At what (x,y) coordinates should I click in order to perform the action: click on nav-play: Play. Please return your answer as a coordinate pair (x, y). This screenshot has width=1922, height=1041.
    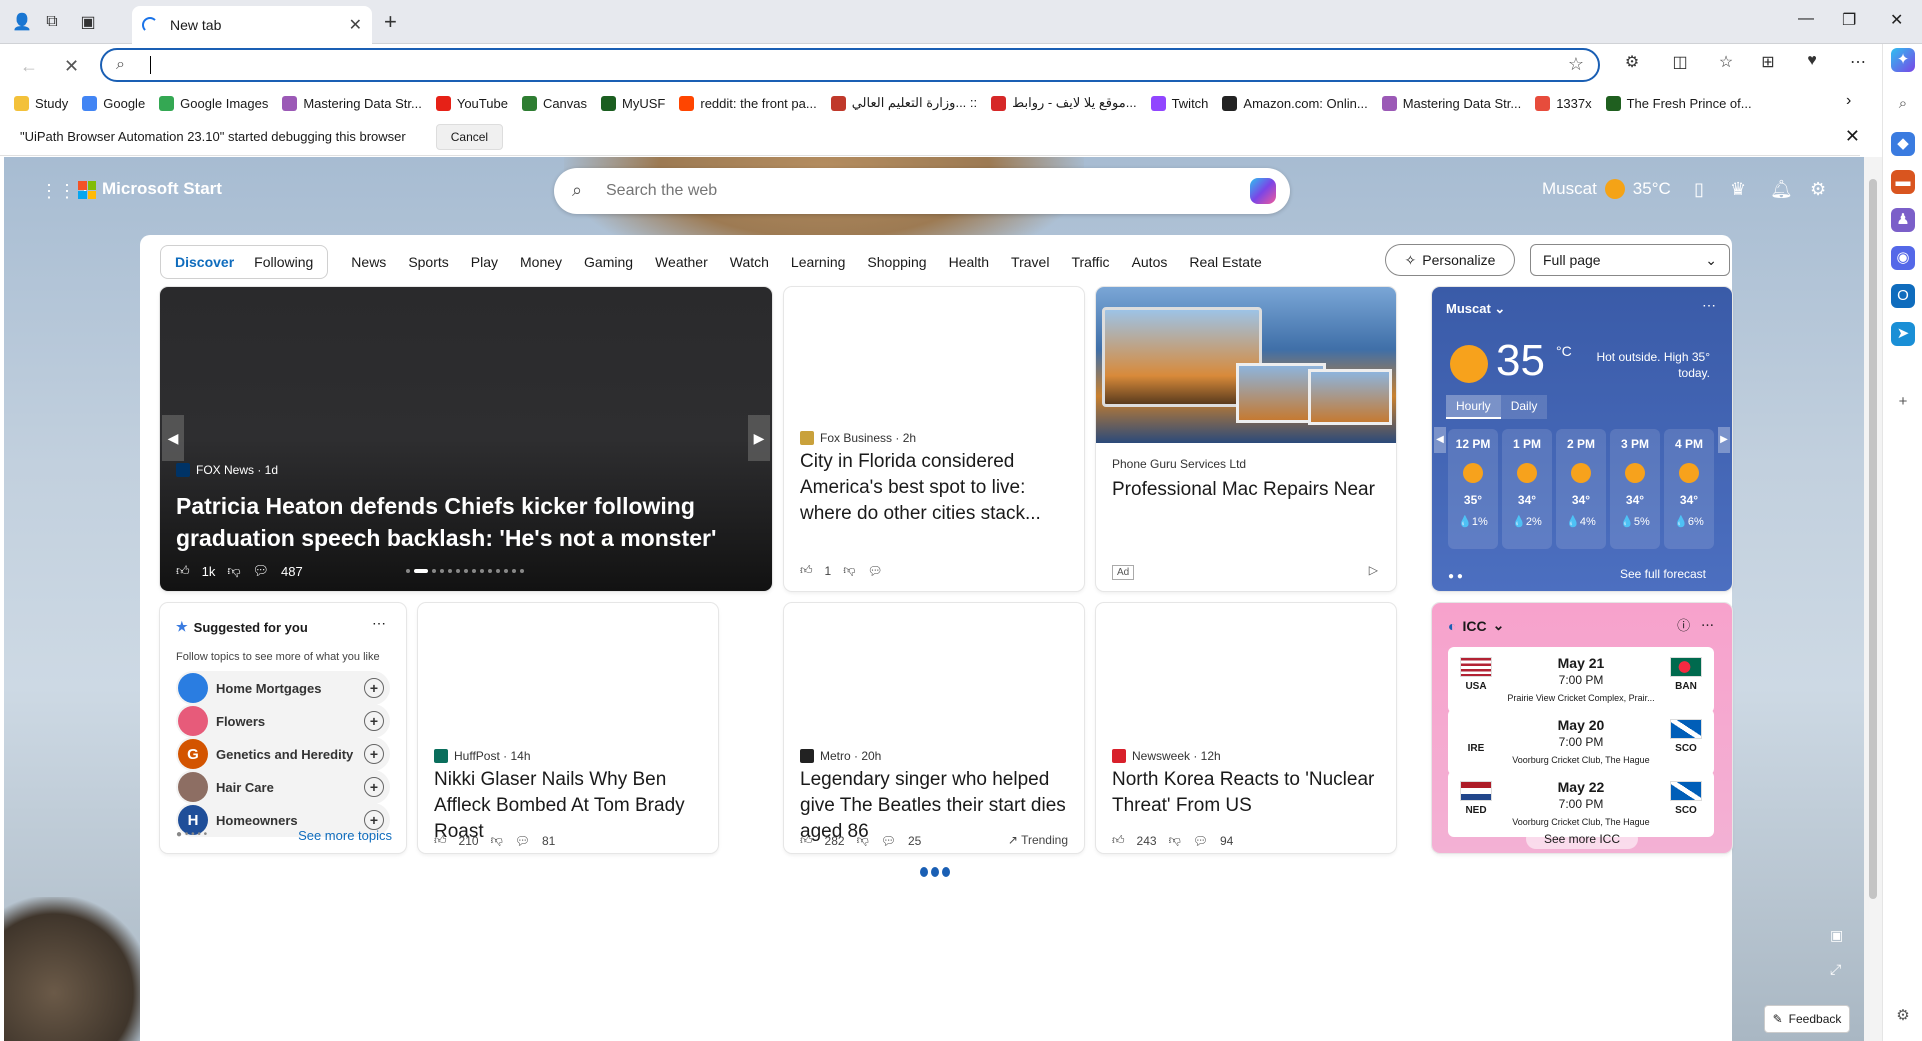
    Looking at the image, I should click on (484, 262).